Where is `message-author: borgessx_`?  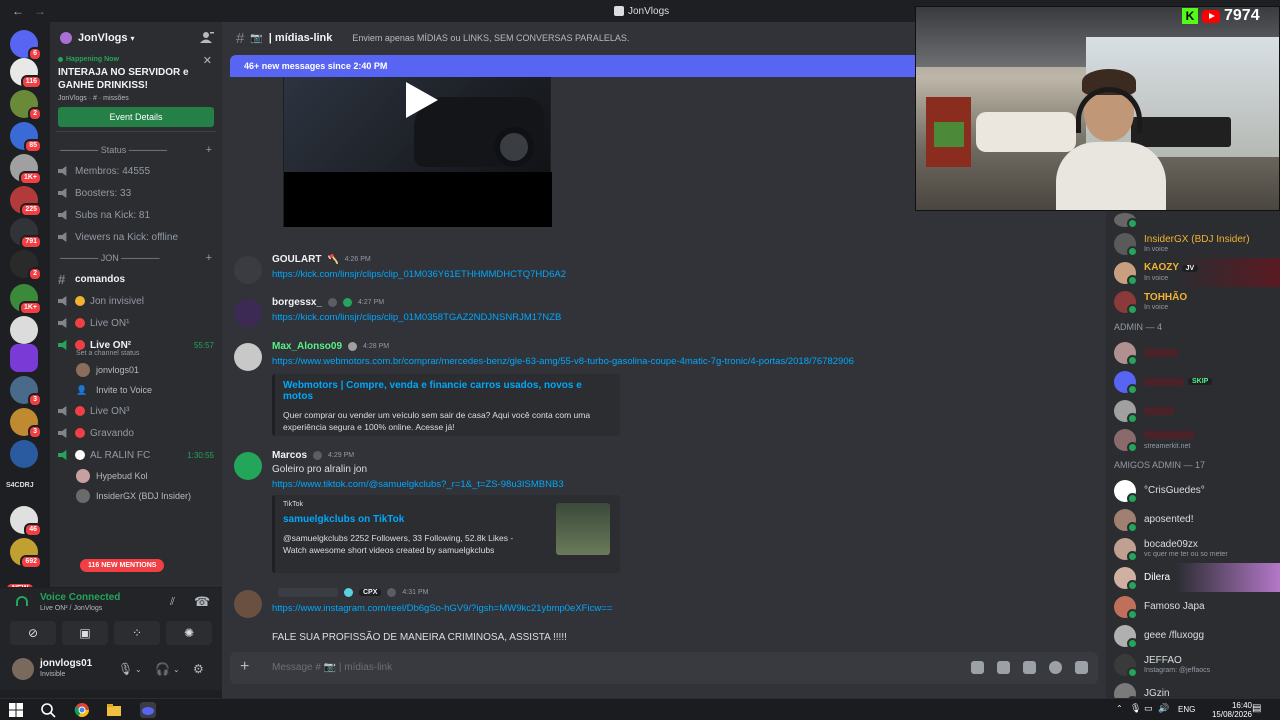
message-author: borgessx_ is located at coordinates (297, 302).